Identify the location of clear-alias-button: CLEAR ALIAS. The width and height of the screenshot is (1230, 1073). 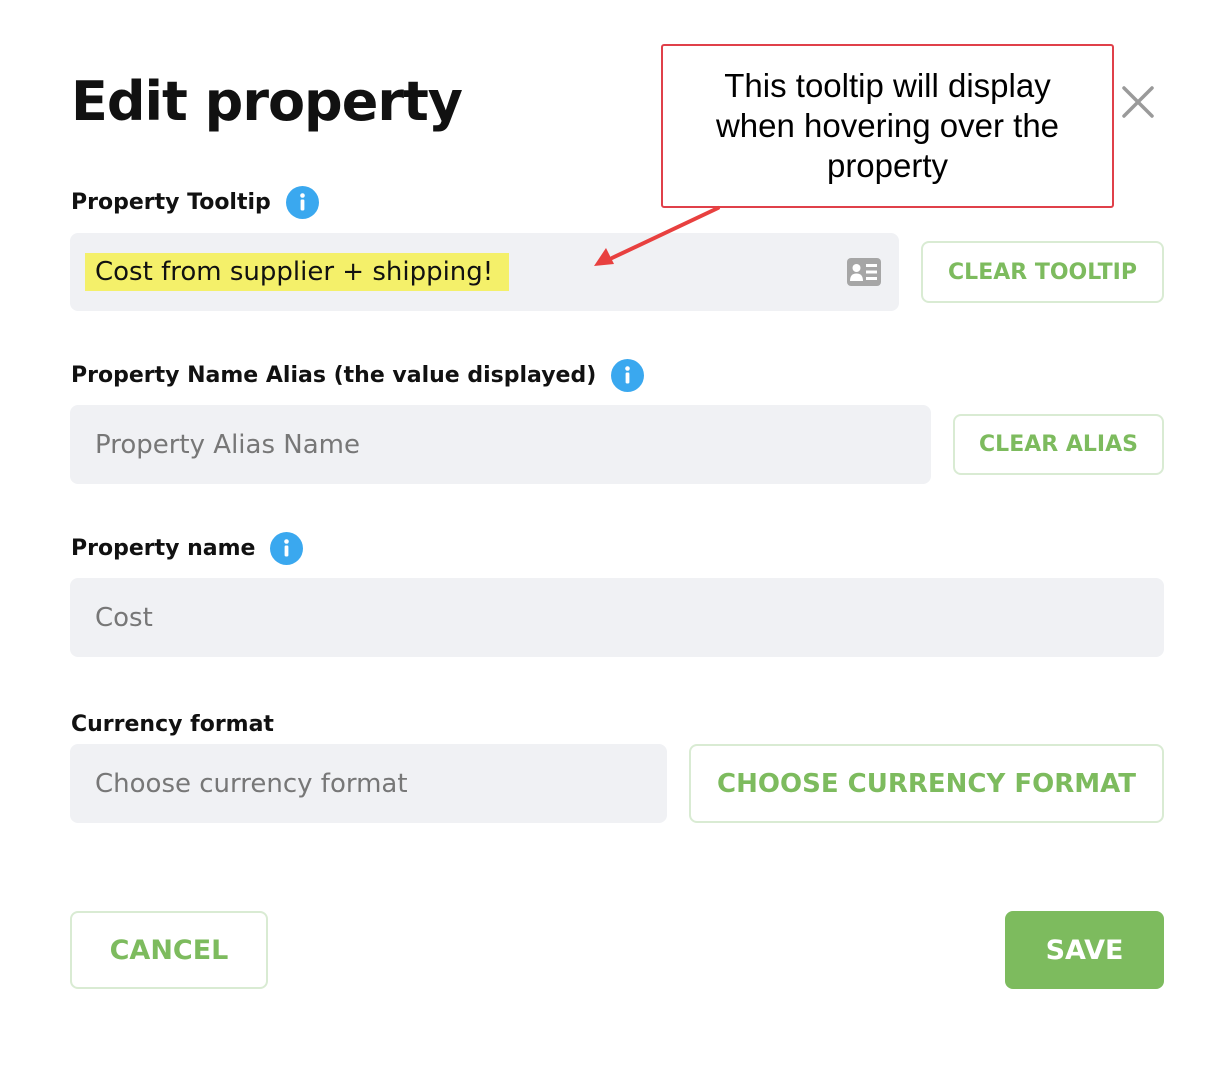
(1058, 444).